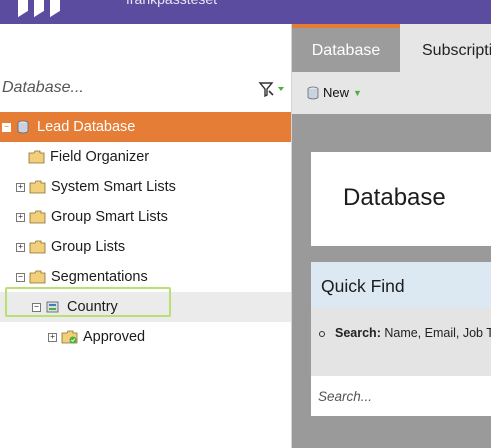 The width and height of the screenshot is (491, 448). Describe the element at coordinates (346, 48) in the screenshot. I see `tab-database: Database` at that location.